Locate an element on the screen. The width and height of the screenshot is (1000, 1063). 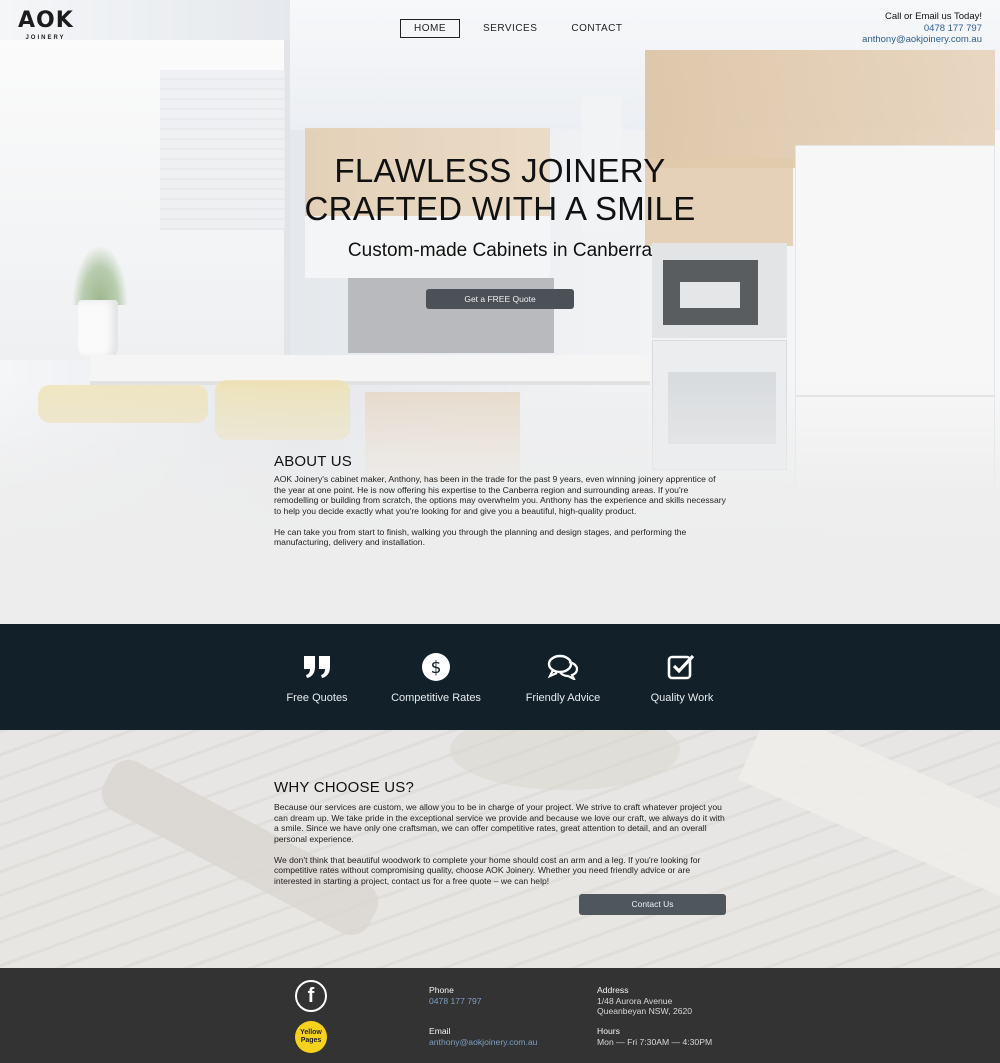
hero-title-line1: FLAWLESS JOINERY is located at coordinates (500, 170).